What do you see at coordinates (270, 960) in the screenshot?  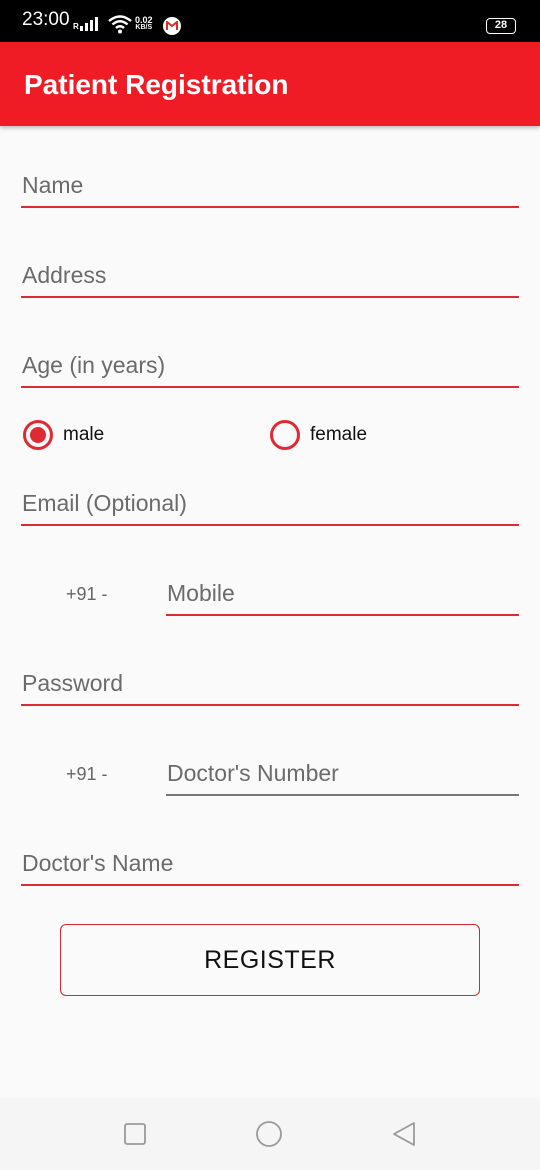 I see `register-button: REGISTER` at bounding box center [270, 960].